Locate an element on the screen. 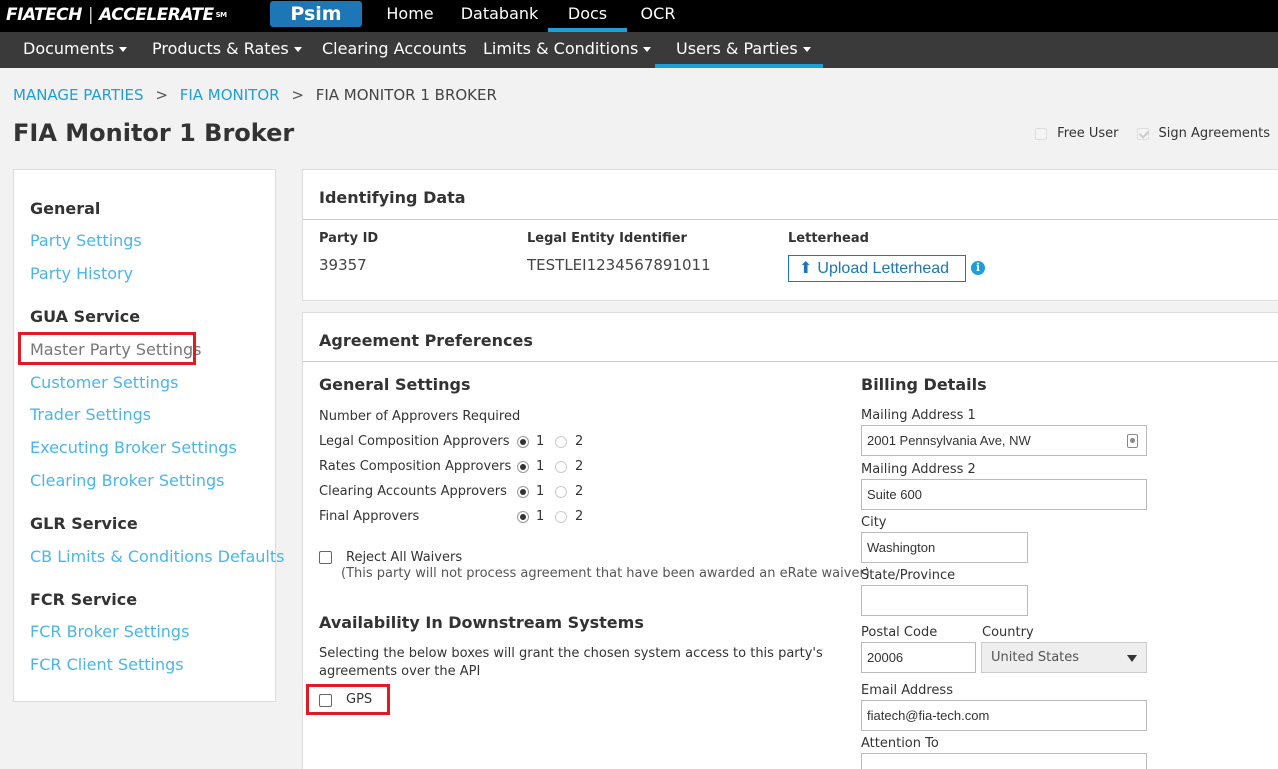 The height and width of the screenshot is (769, 1278). free-user-checkbox is located at coordinates (1041, 133).